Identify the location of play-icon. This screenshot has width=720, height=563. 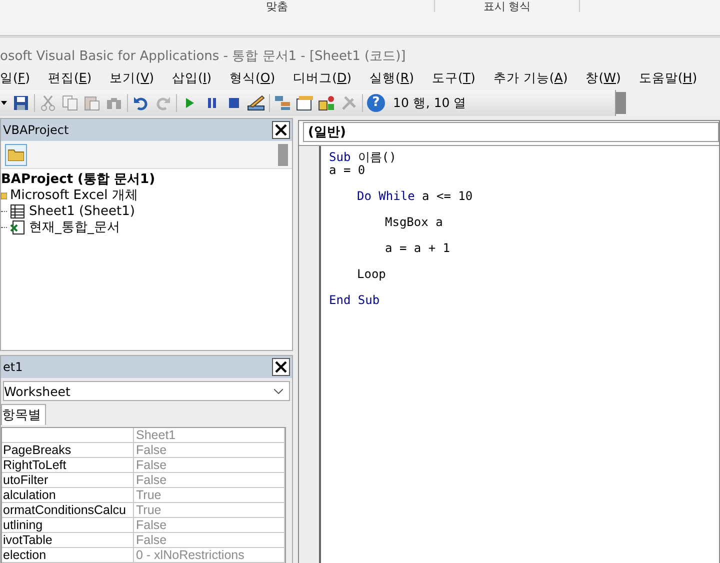
(190, 103).